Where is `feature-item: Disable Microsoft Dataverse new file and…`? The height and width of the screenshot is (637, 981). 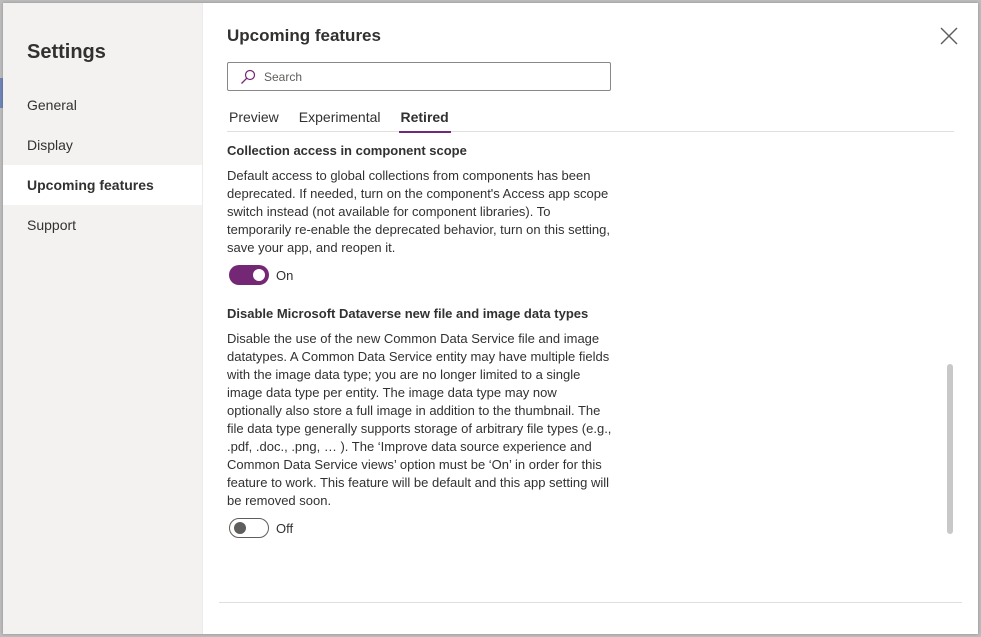 feature-item: Disable Microsoft Dataverse new file and… is located at coordinates (419, 422).